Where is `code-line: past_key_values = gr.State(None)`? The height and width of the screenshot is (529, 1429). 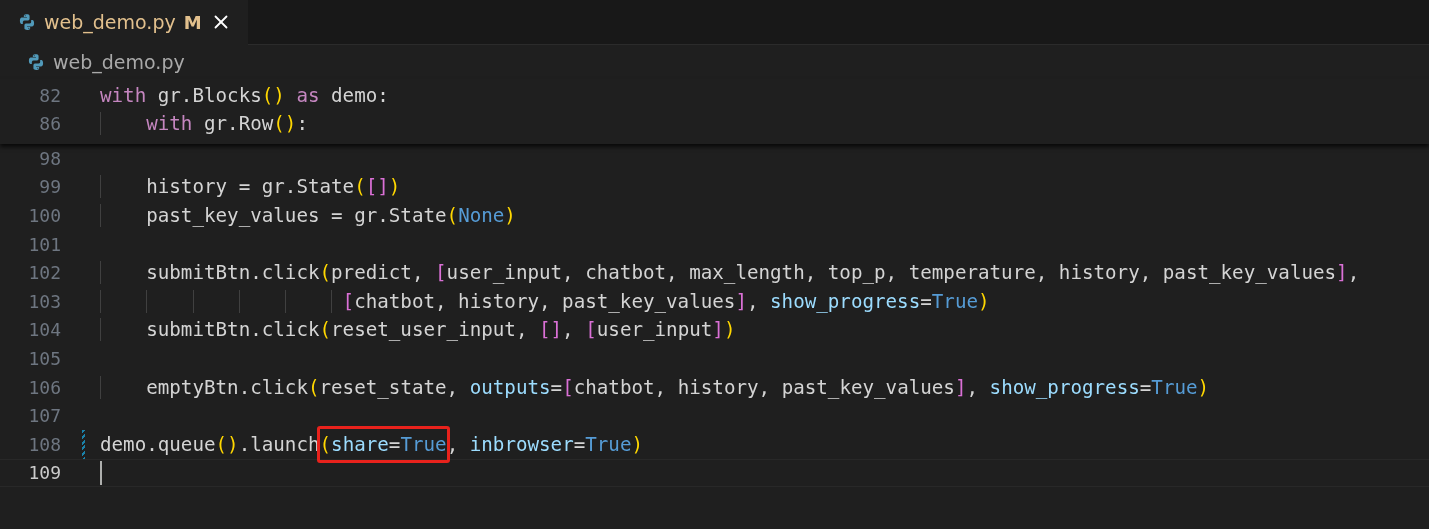
code-line: past_key_values = gr.State(None) is located at coordinates (308, 215).